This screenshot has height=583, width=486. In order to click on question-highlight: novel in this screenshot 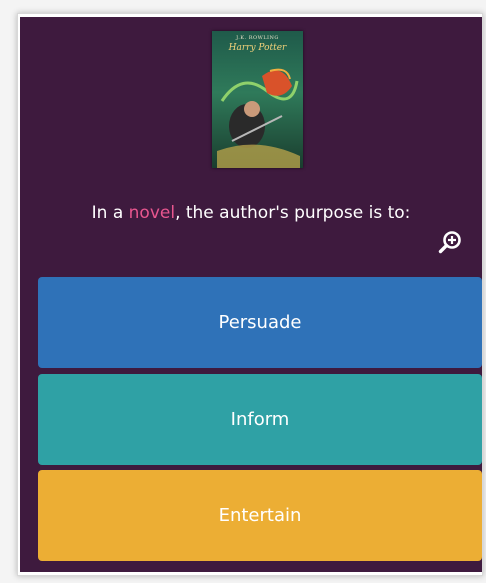, I will do `click(152, 213)`.